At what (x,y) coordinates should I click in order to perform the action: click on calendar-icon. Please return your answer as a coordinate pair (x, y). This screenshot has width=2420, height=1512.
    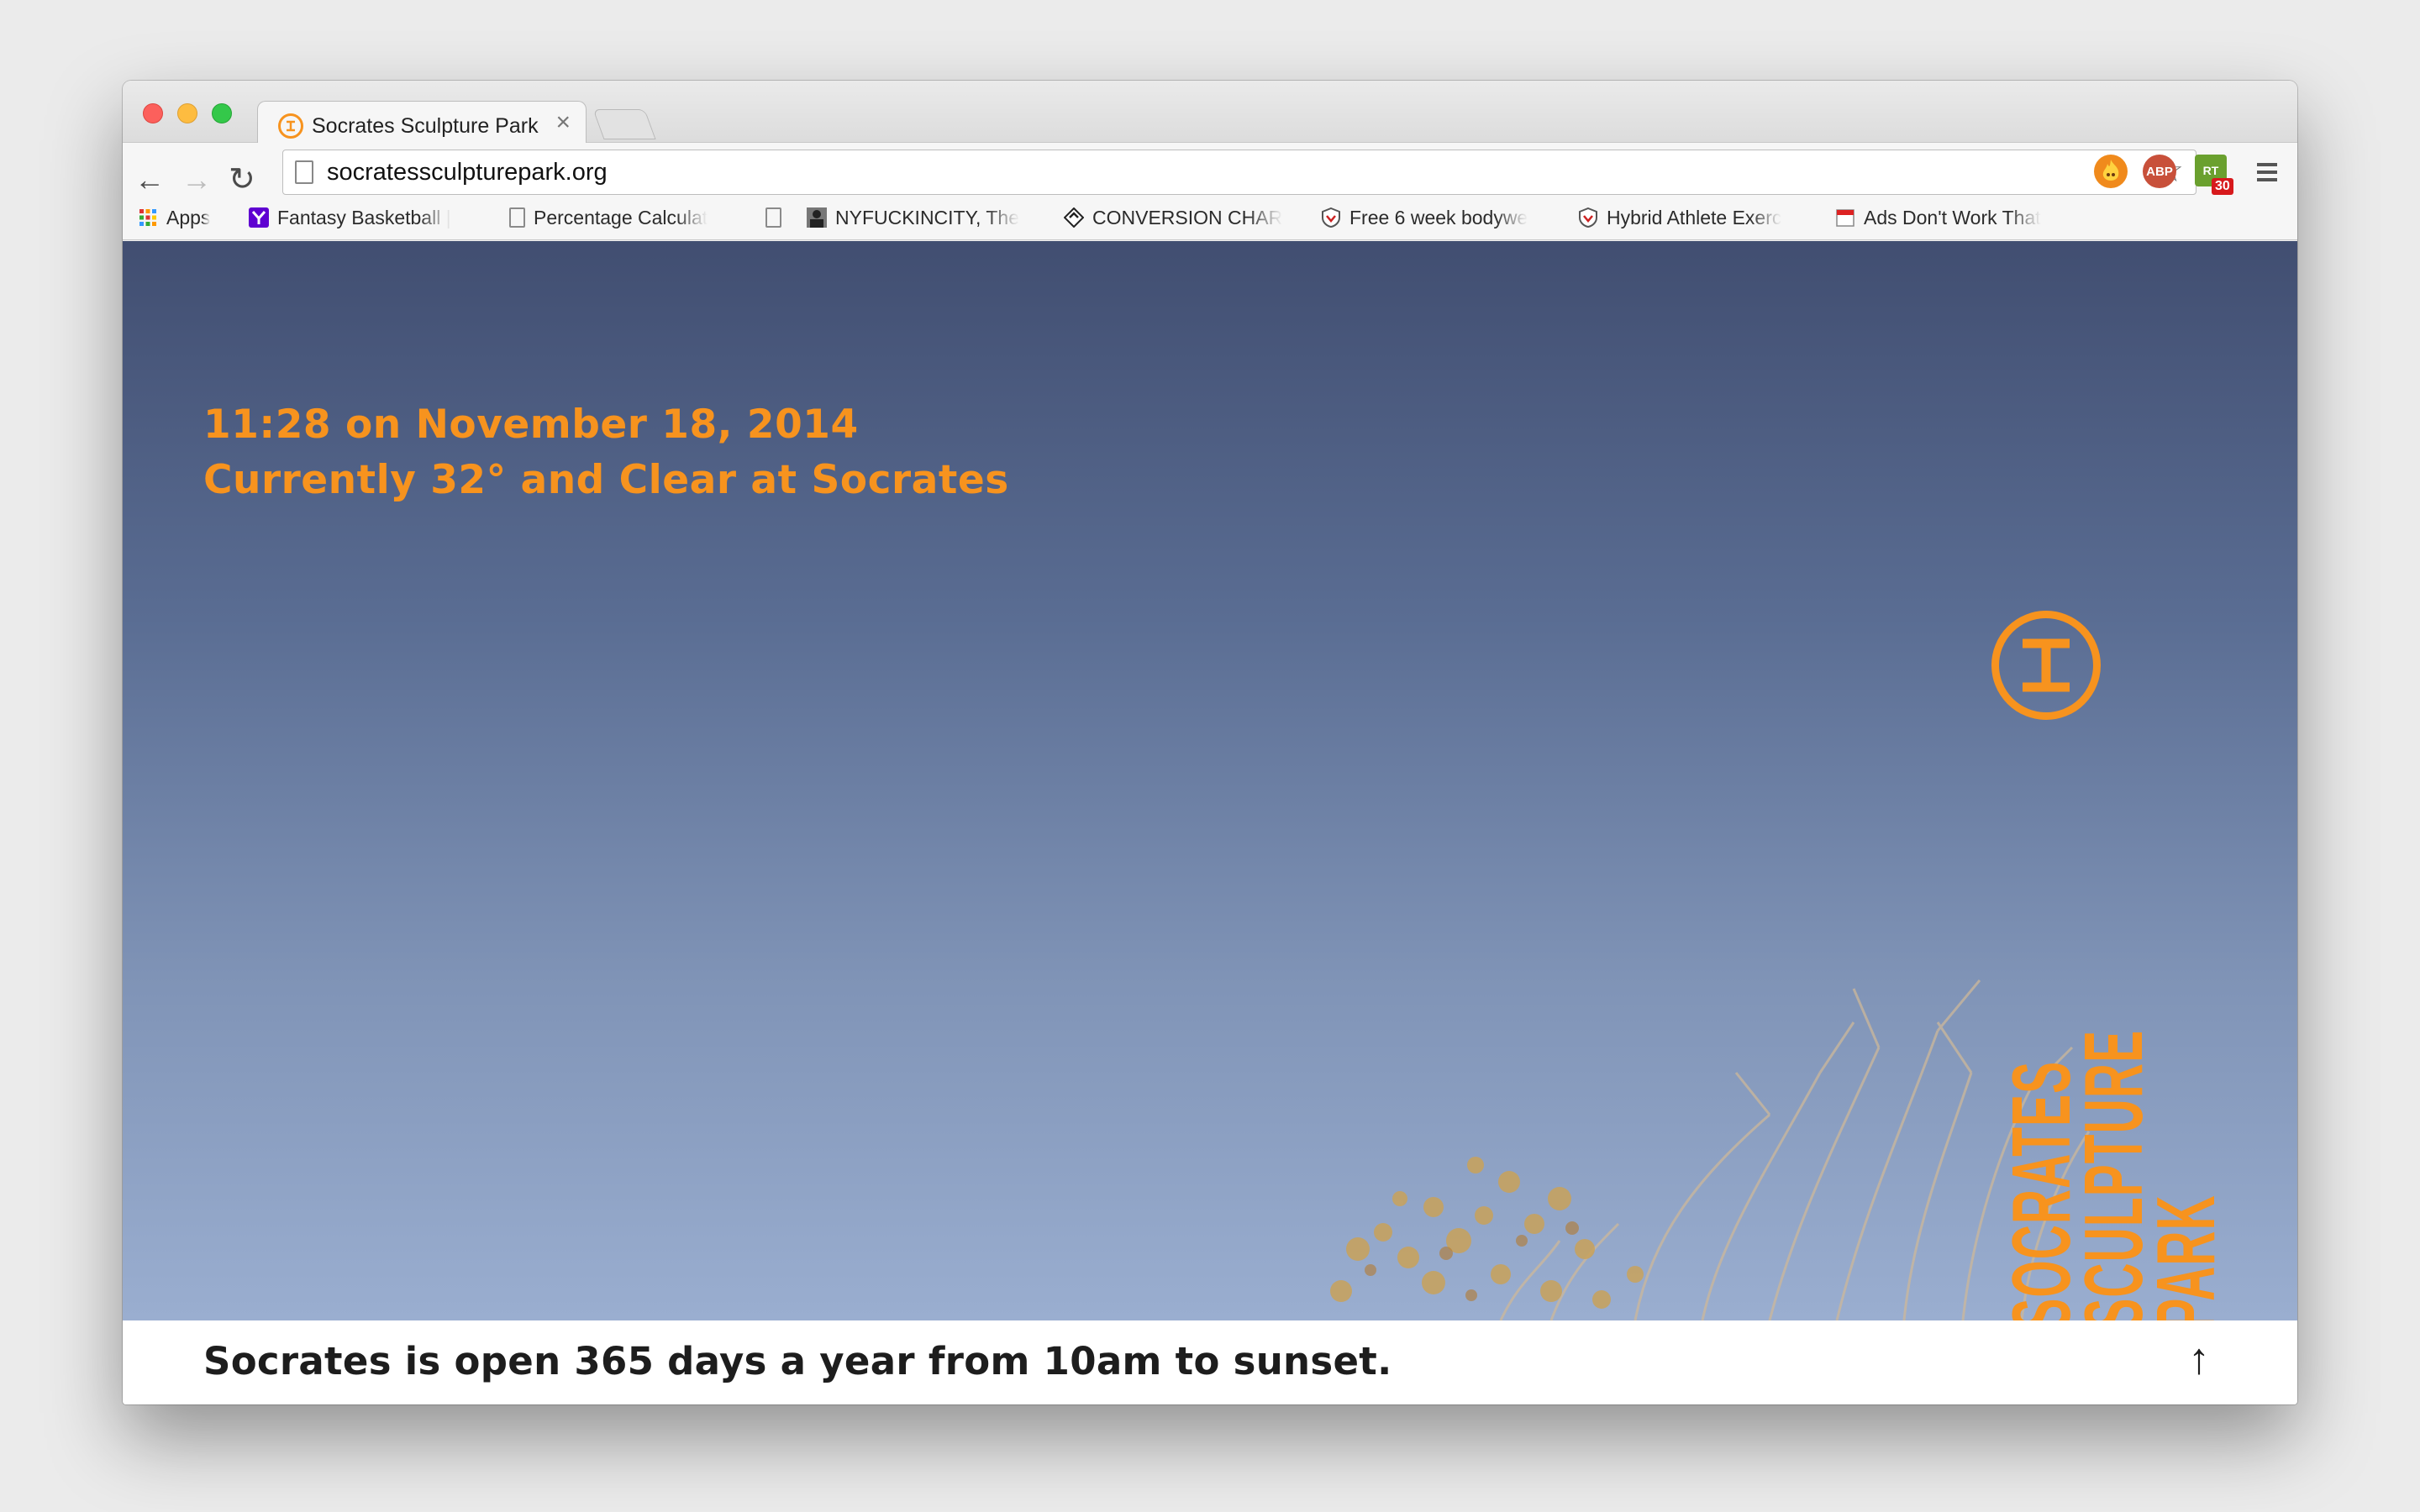
    Looking at the image, I should click on (1845, 218).